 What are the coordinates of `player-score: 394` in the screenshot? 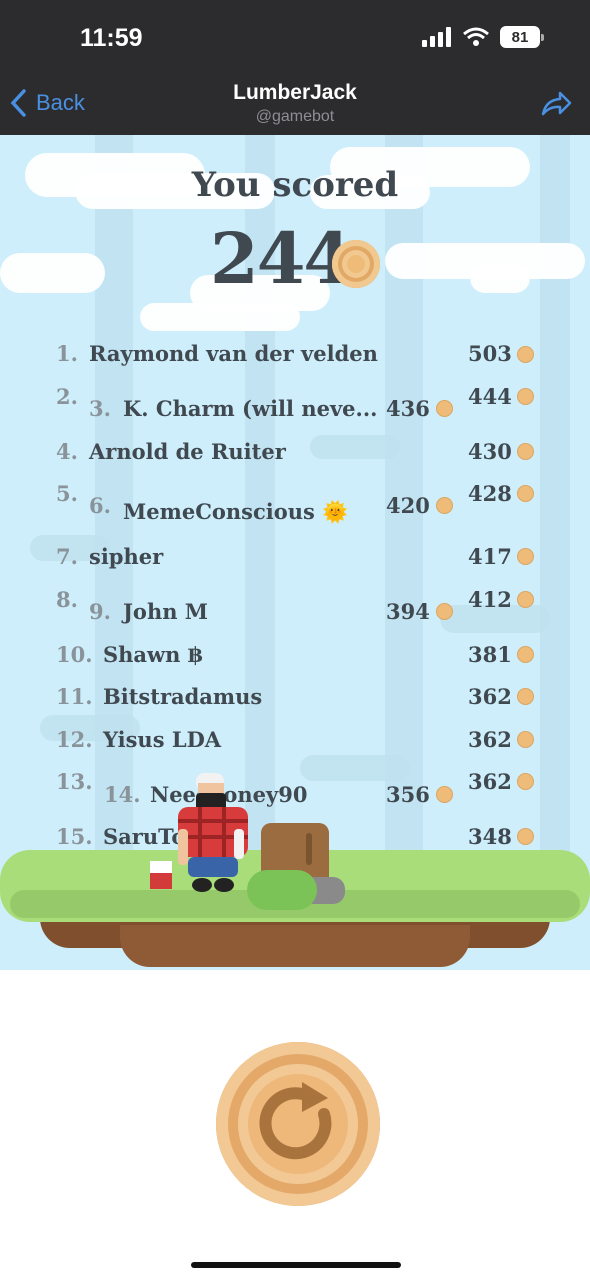 It's located at (408, 611).